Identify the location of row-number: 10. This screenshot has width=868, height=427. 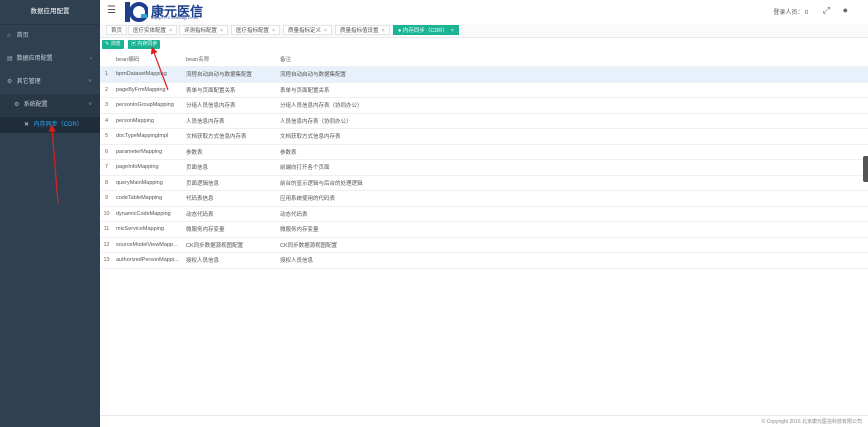
(106, 214).